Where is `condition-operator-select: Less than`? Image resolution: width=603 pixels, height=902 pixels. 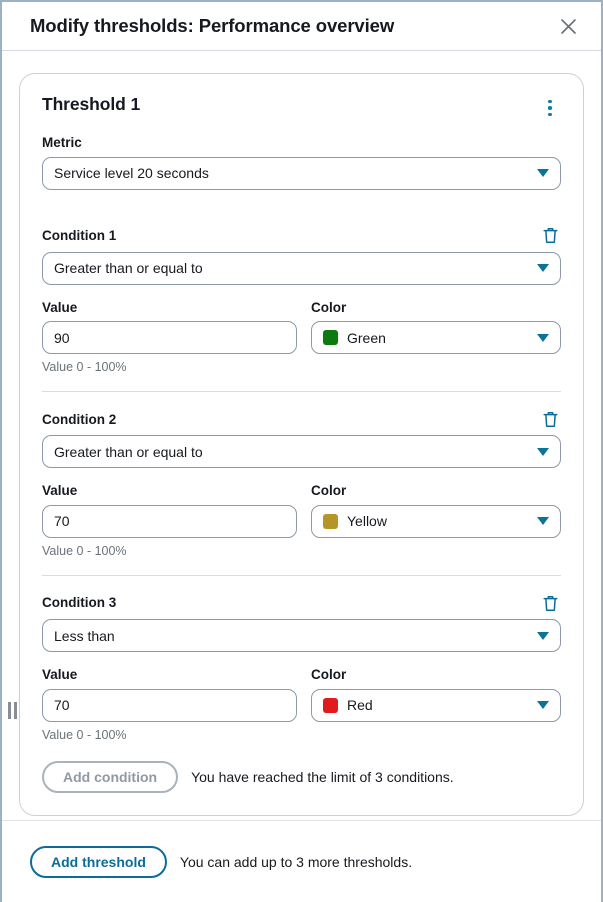
condition-operator-select: Less than is located at coordinates (301, 636).